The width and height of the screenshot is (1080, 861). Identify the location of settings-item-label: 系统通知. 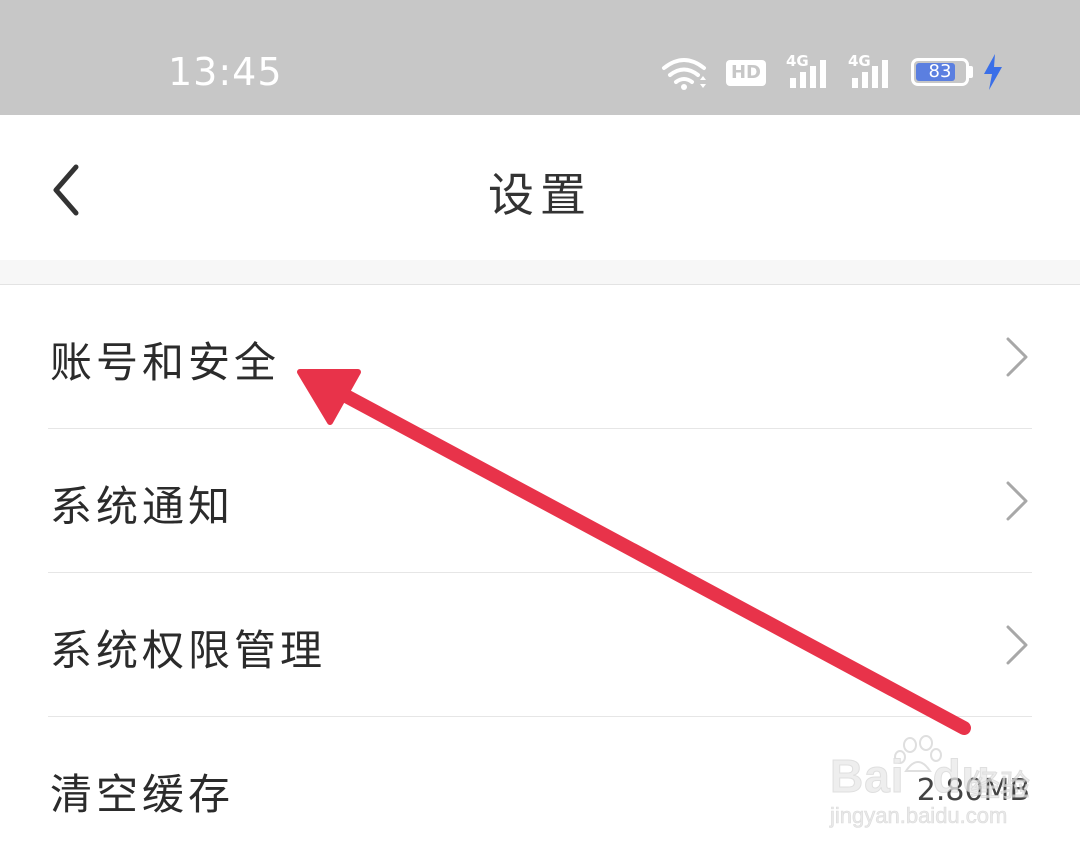
(142, 506).